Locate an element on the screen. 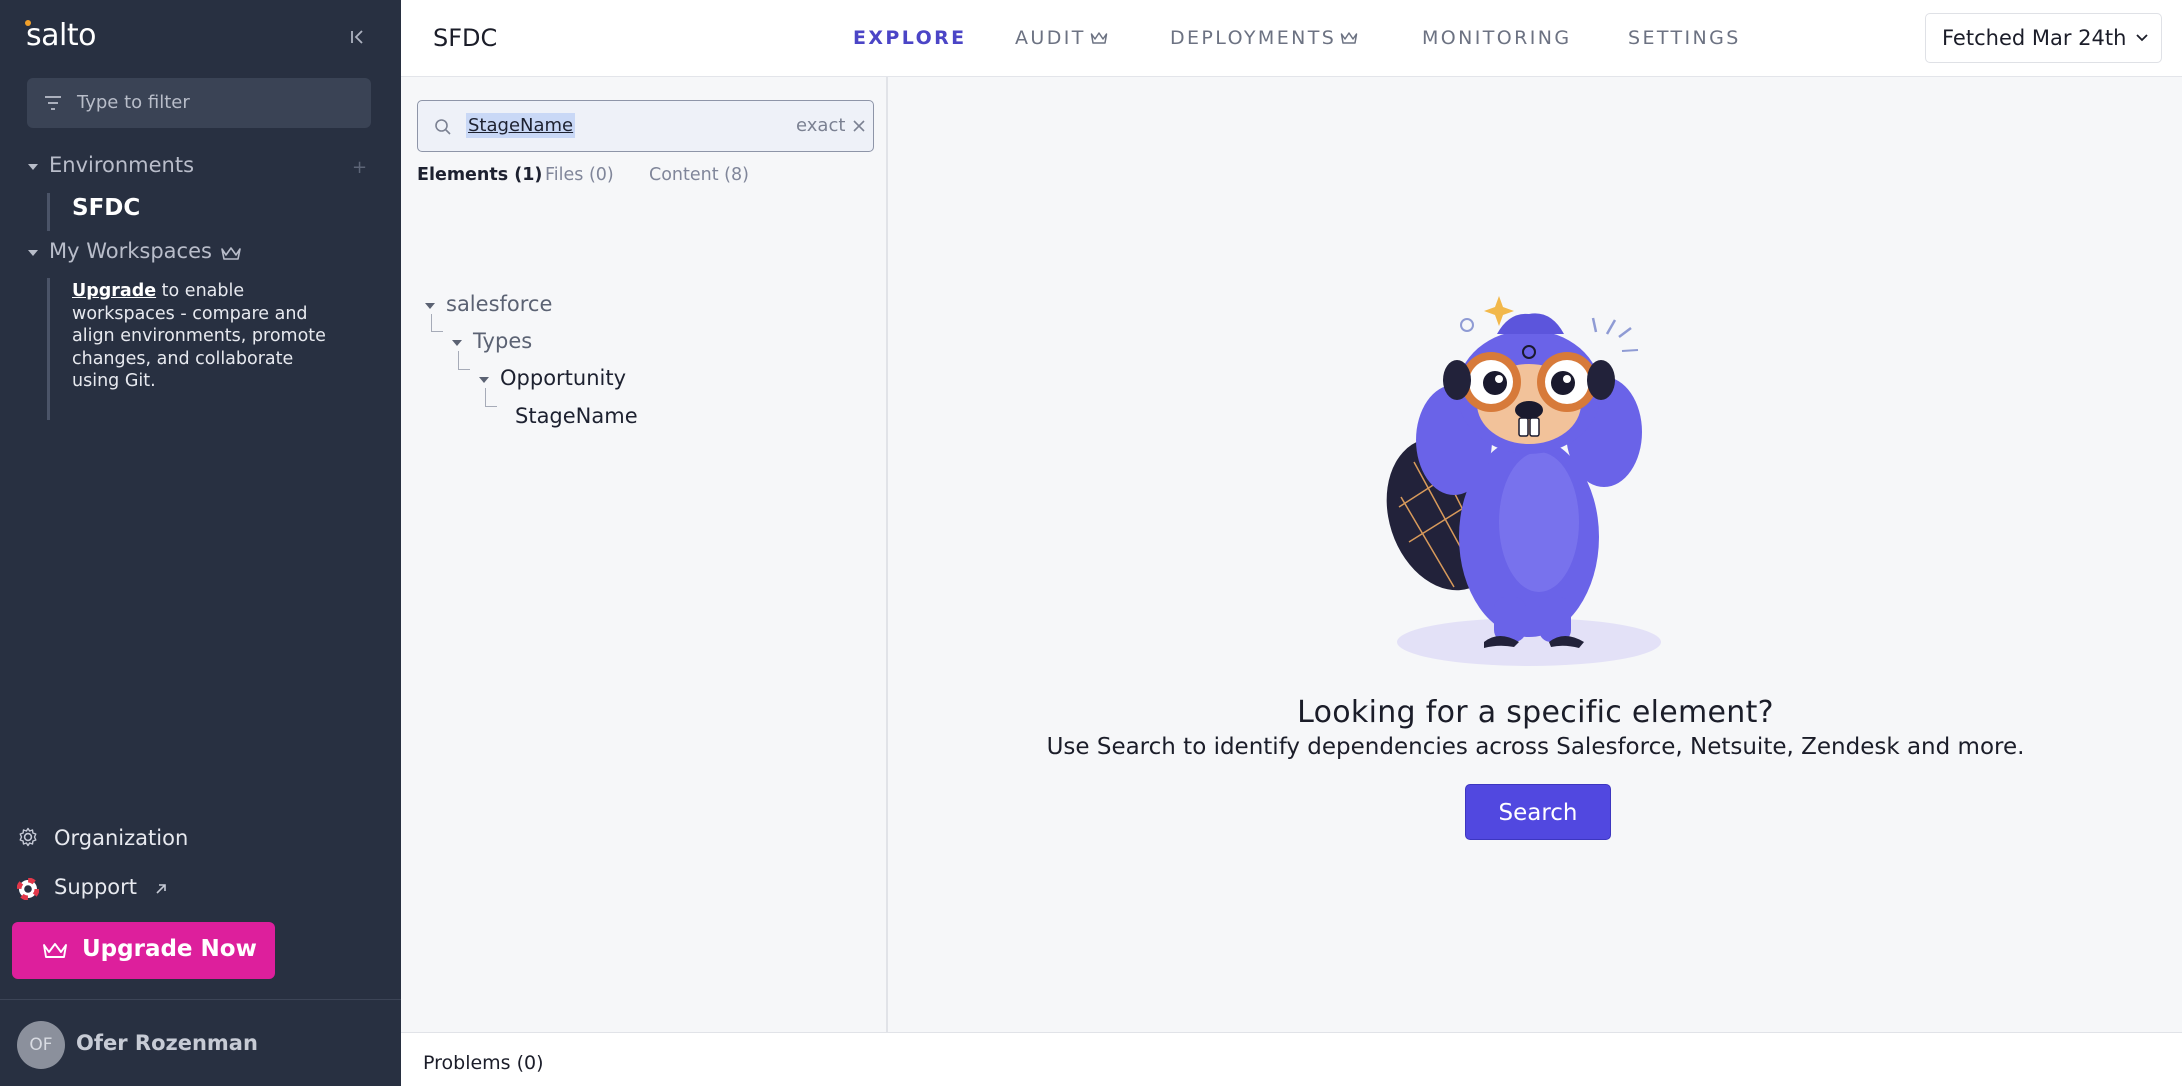 The image size is (2182, 1086). search-button: Search is located at coordinates (1538, 812).